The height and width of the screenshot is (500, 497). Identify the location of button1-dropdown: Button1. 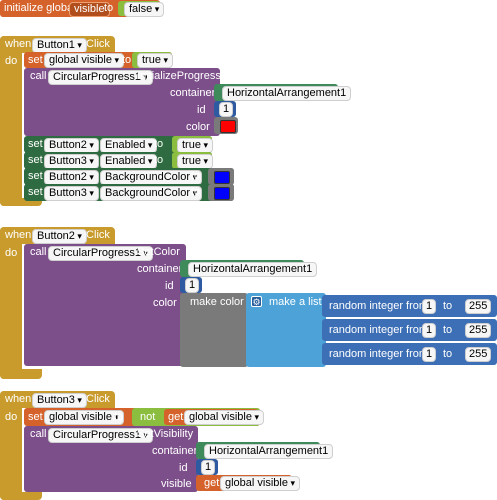
(59, 45).